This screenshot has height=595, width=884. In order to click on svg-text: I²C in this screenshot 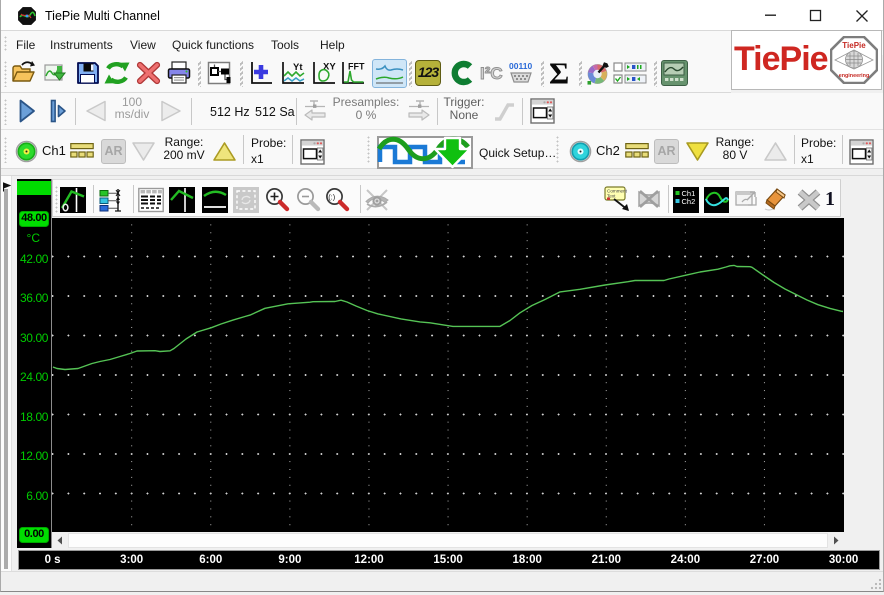, I will do `click(491, 73)`.